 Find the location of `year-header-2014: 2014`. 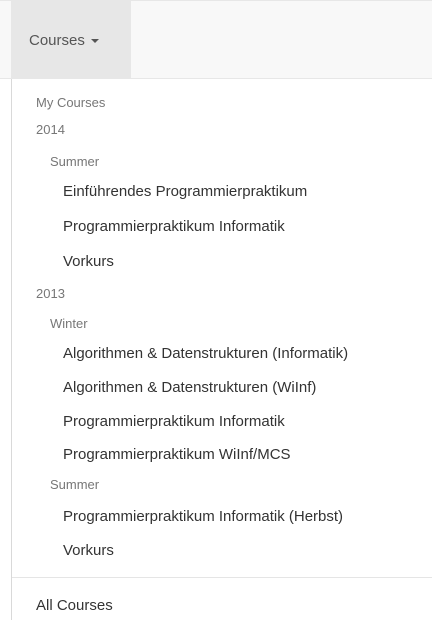

year-header-2014: 2014 is located at coordinates (50, 129).